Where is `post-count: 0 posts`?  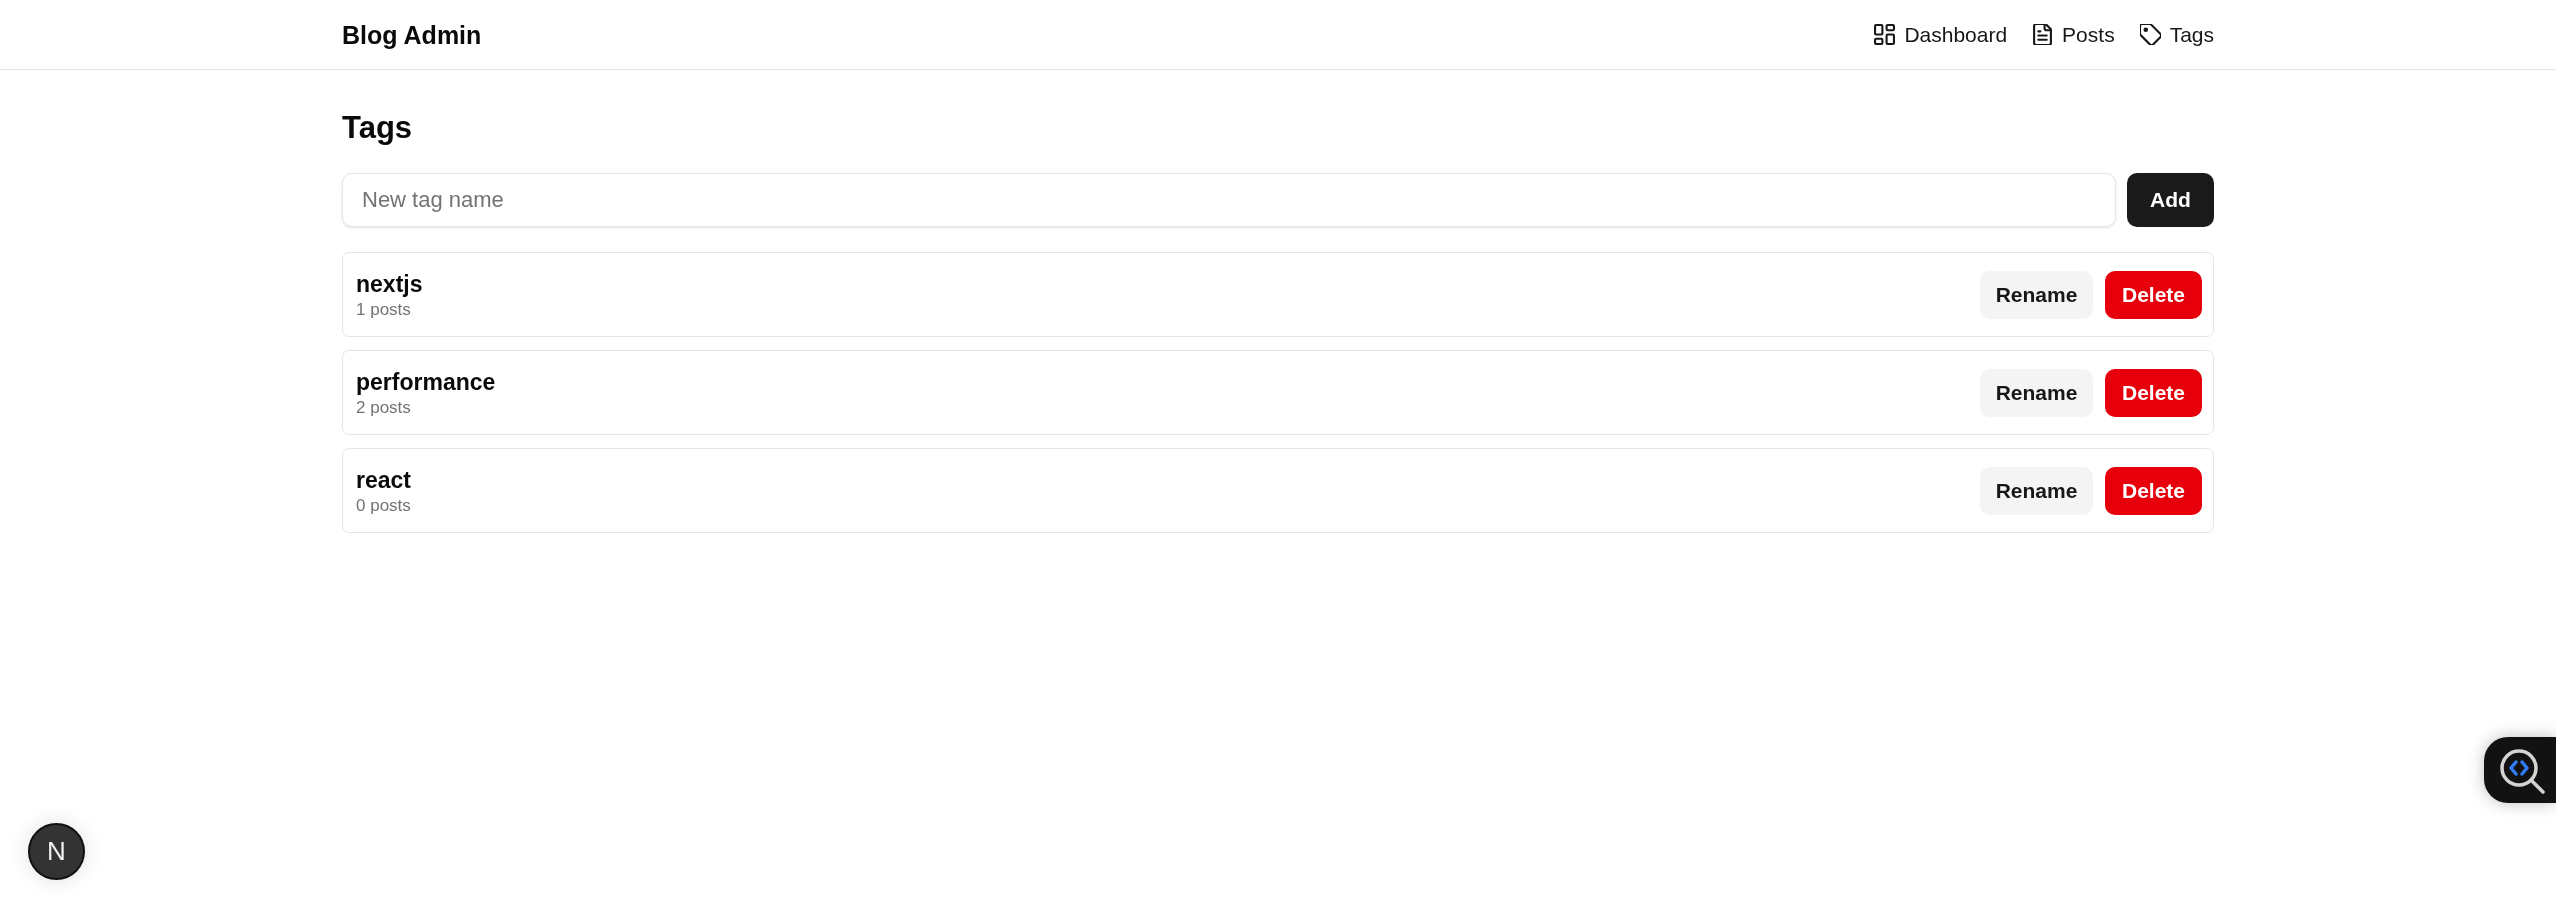
post-count: 0 posts is located at coordinates (383, 505).